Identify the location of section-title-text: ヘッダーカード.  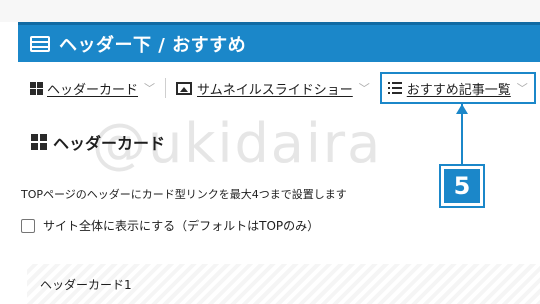
(109, 143).